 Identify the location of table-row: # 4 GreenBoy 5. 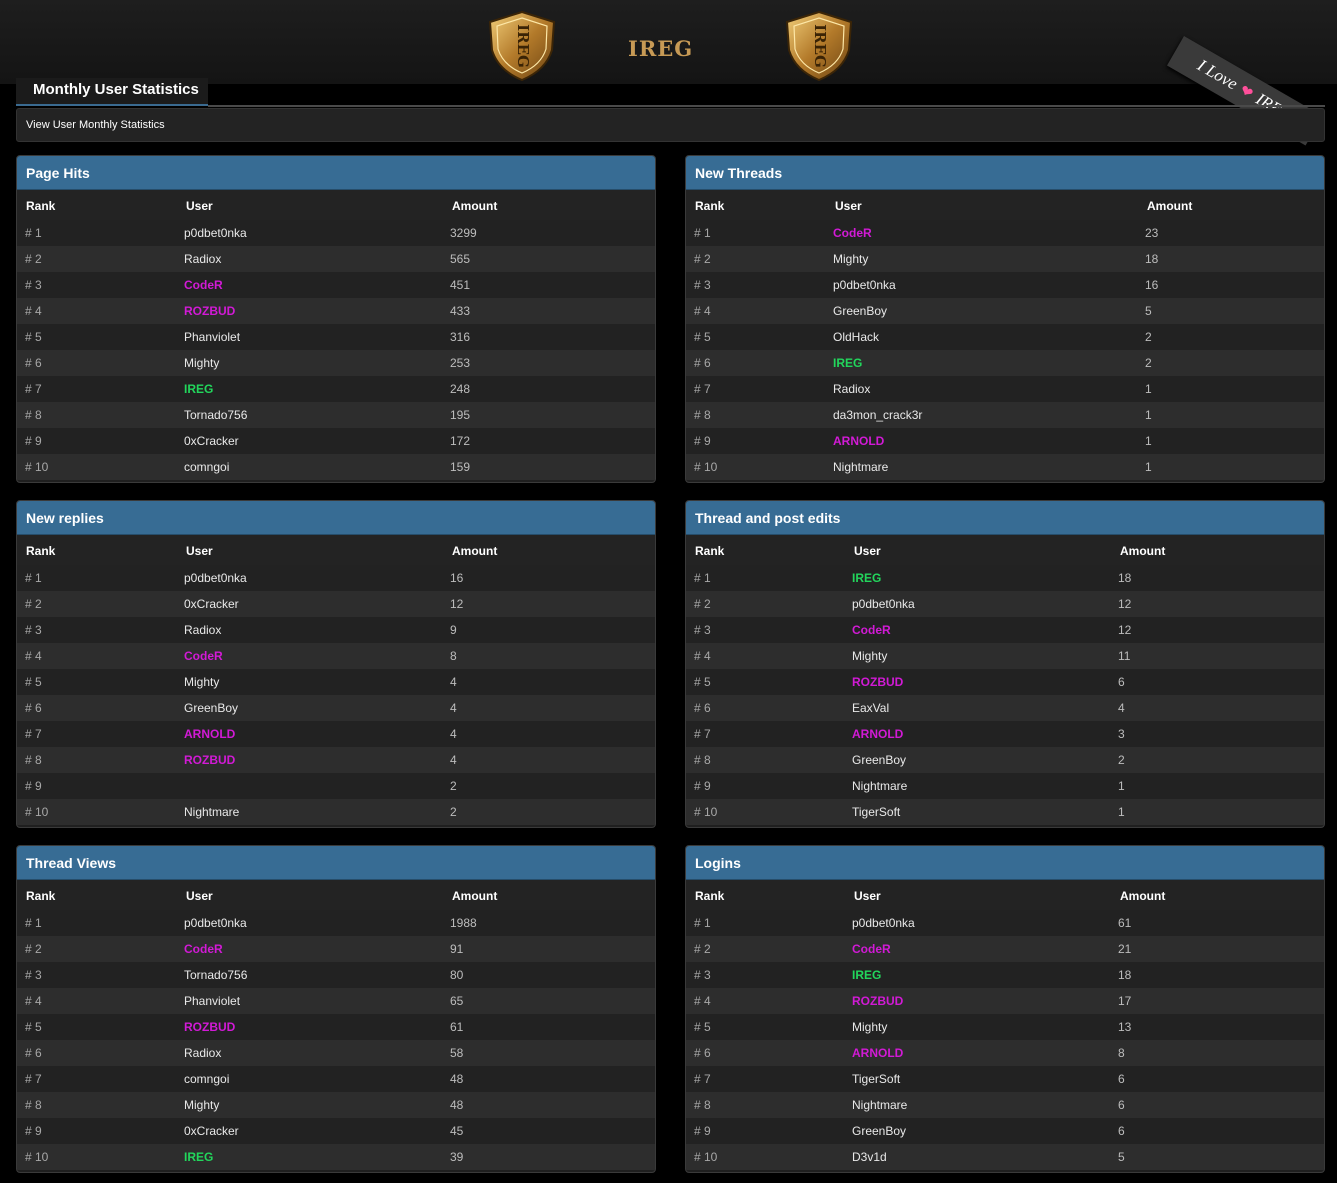
(1005, 311).